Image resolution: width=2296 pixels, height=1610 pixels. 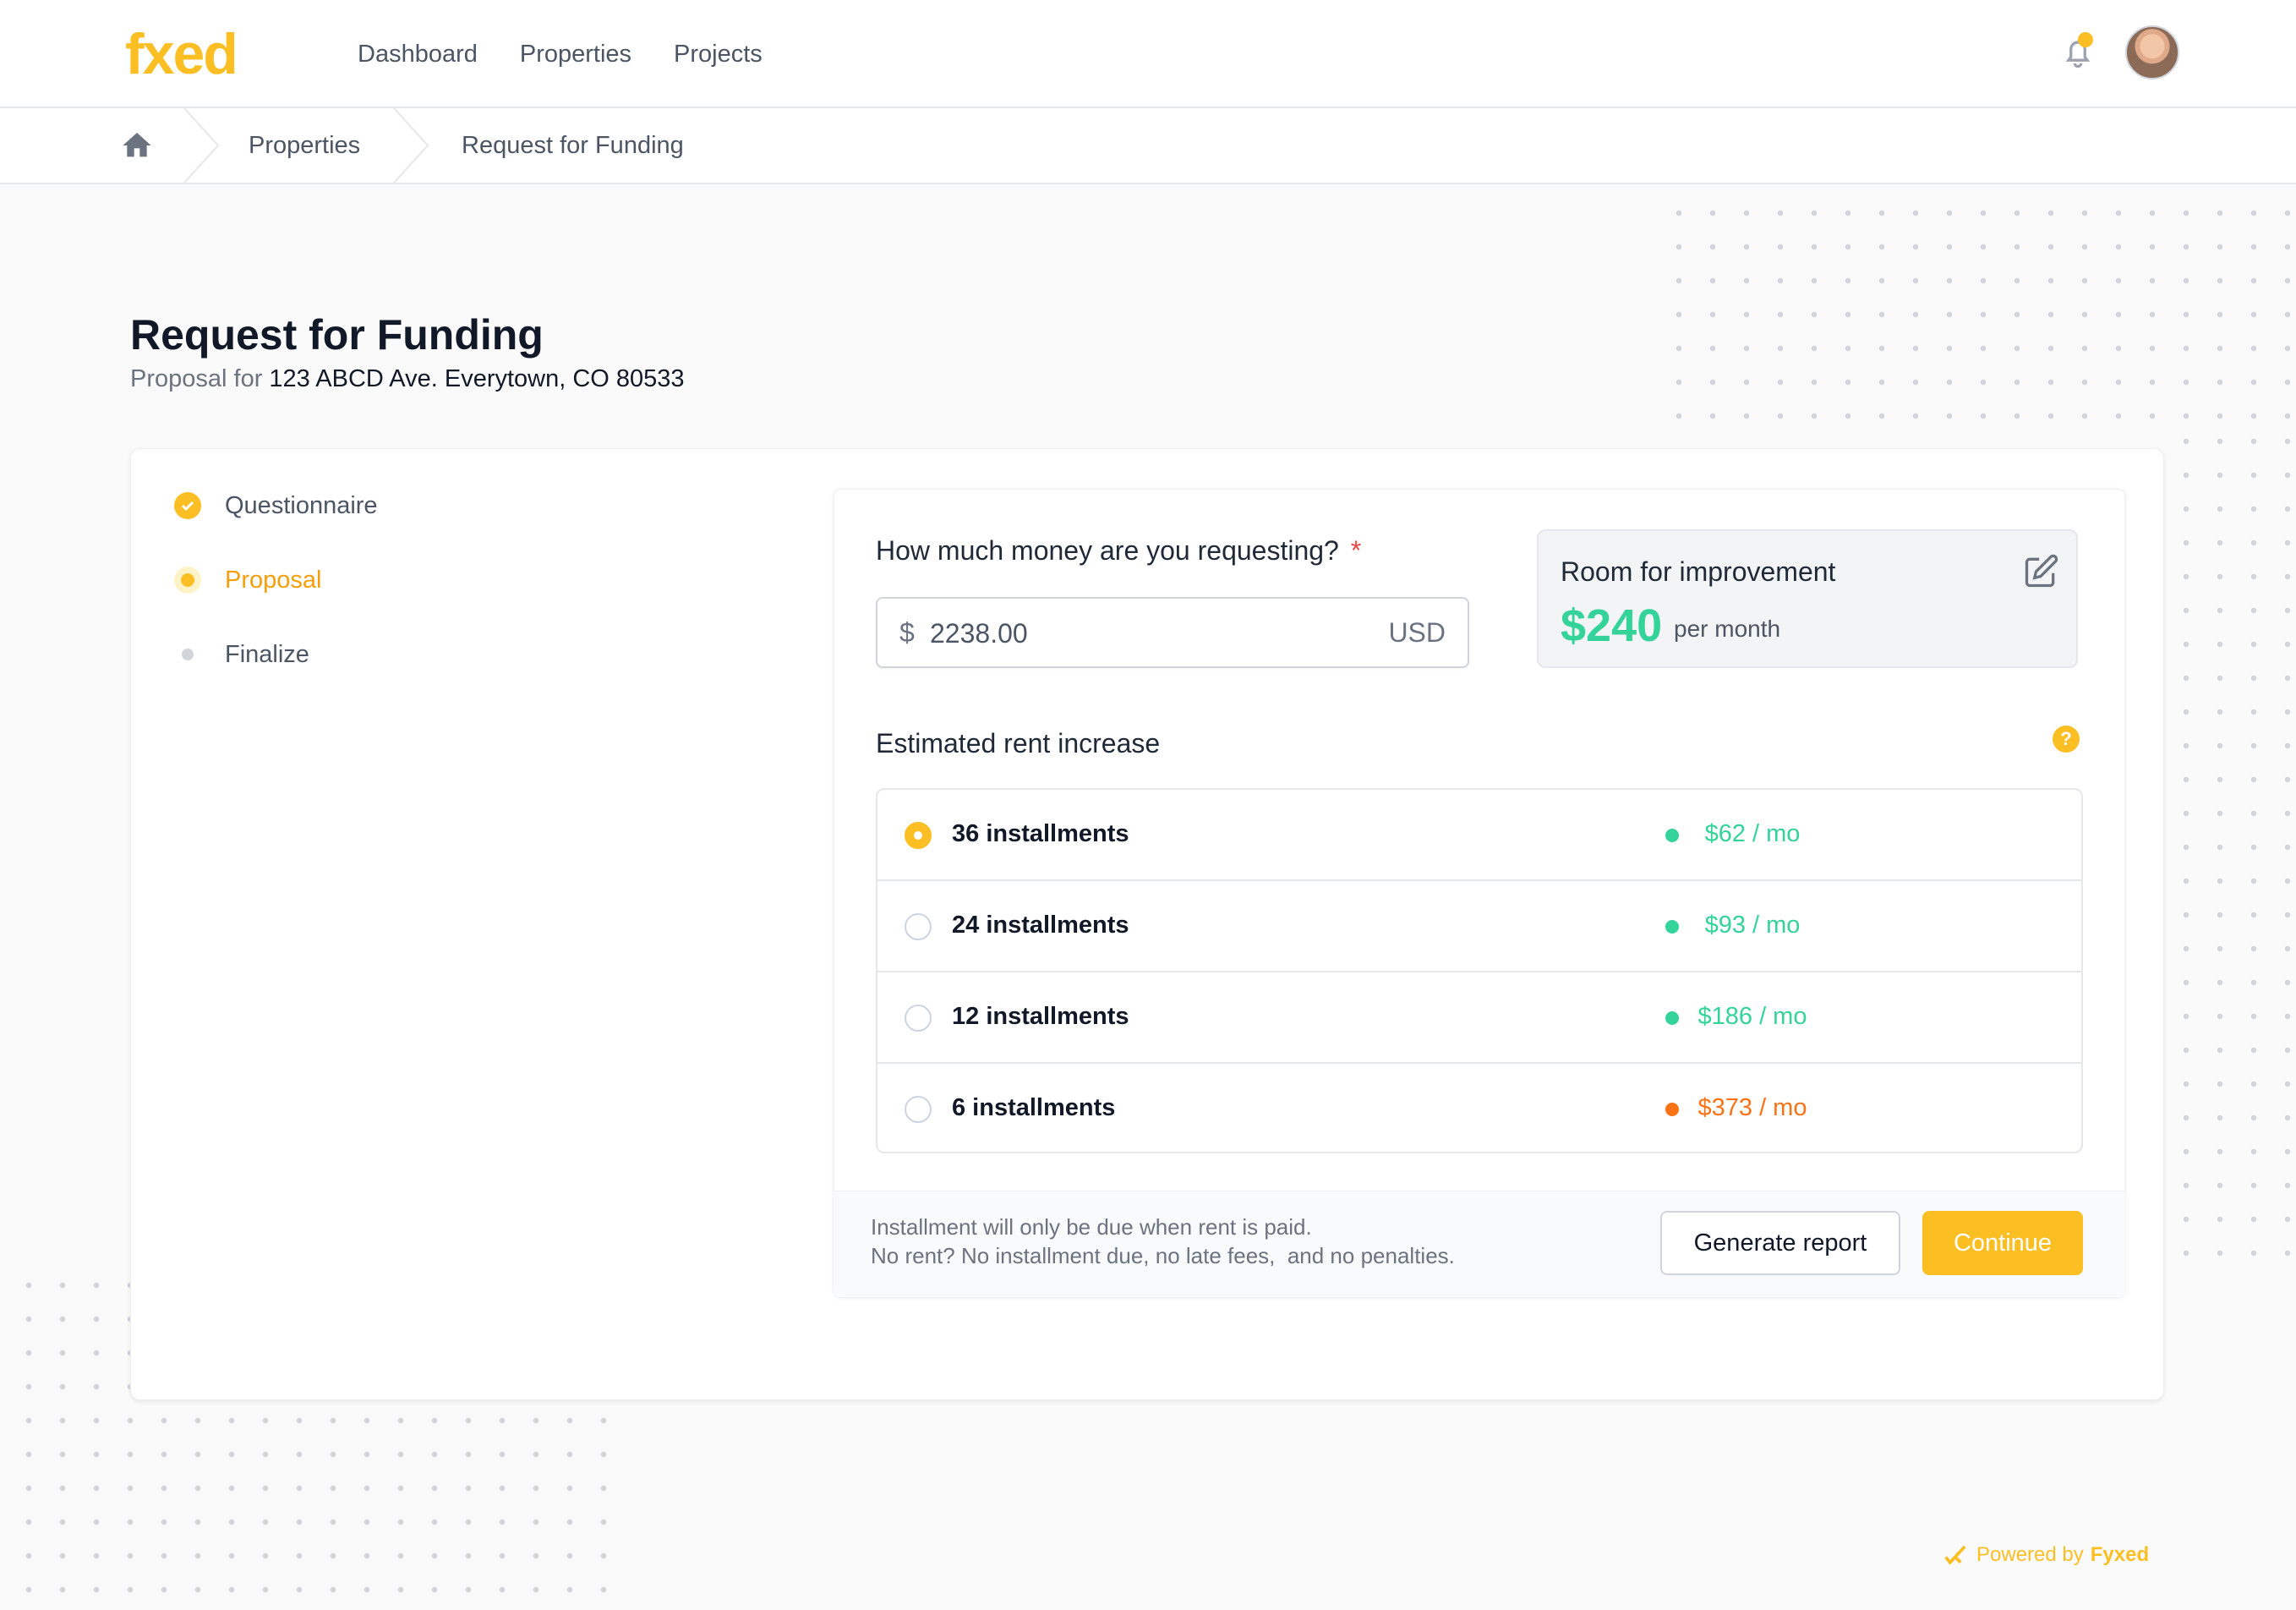 I want to click on powered-by: Powered by Fyxed, so click(x=2046, y=1555).